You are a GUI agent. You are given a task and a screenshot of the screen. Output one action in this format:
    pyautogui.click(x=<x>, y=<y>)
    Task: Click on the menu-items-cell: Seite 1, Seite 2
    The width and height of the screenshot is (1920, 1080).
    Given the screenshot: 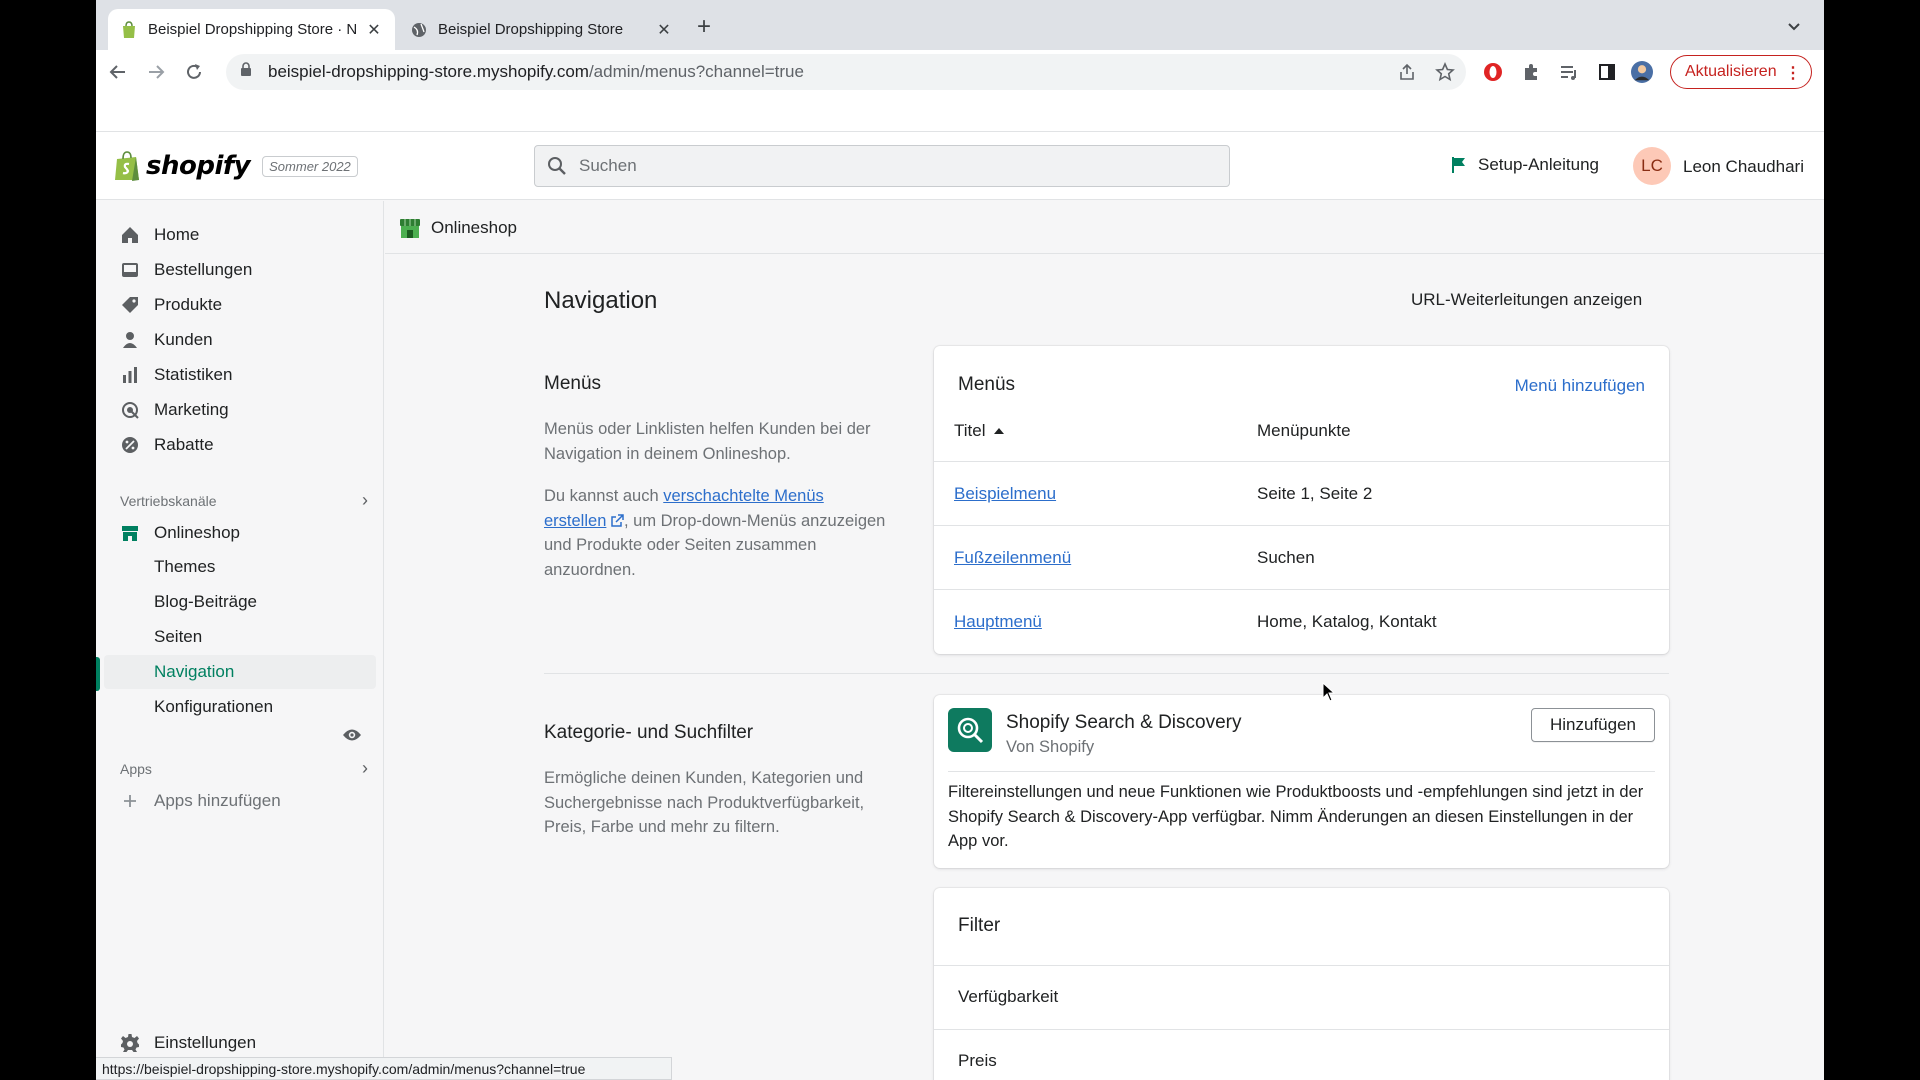 What is the action you would take?
    pyautogui.click(x=1315, y=493)
    